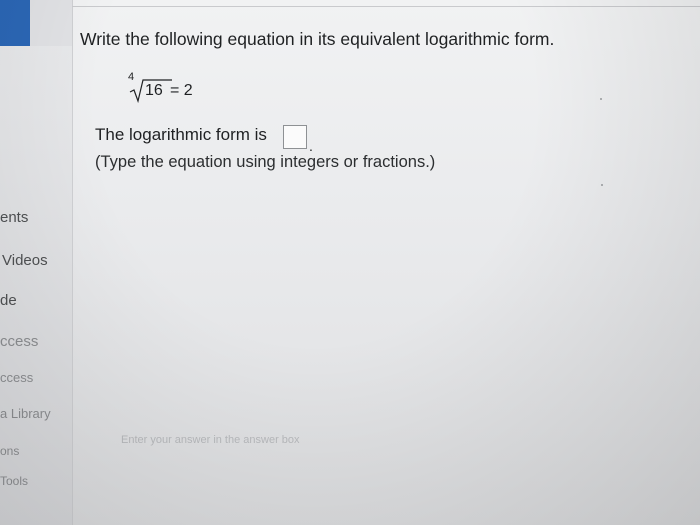 This screenshot has height=525, width=700. What do you see at coordinates (154, 90) in the screenshot?
I see `radicand: 16` at bounding box center [154, 90].